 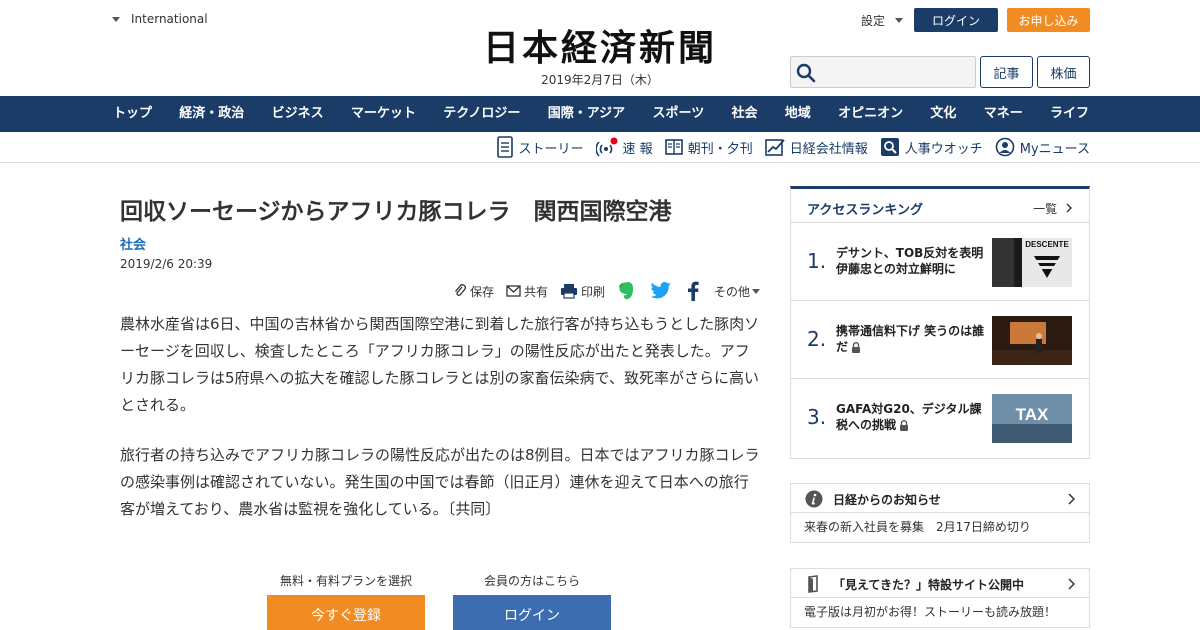 I want to click on subnav-my-news: Myニュース, so click(x=1042, y=147).